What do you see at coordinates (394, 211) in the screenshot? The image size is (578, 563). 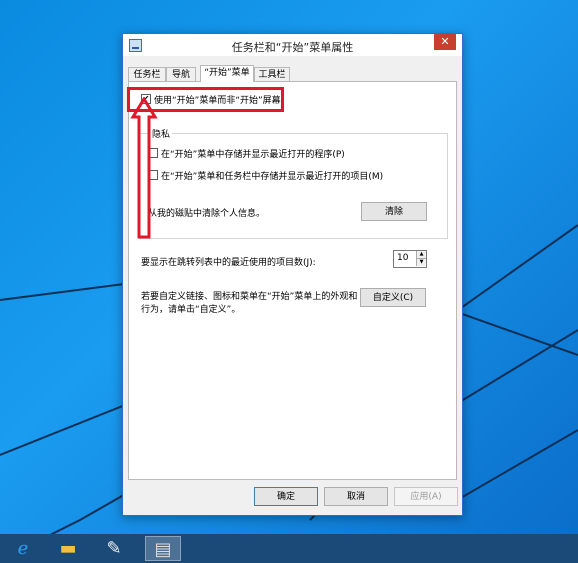 I see `clear-button: 清除` at bounding box center [394, 211].